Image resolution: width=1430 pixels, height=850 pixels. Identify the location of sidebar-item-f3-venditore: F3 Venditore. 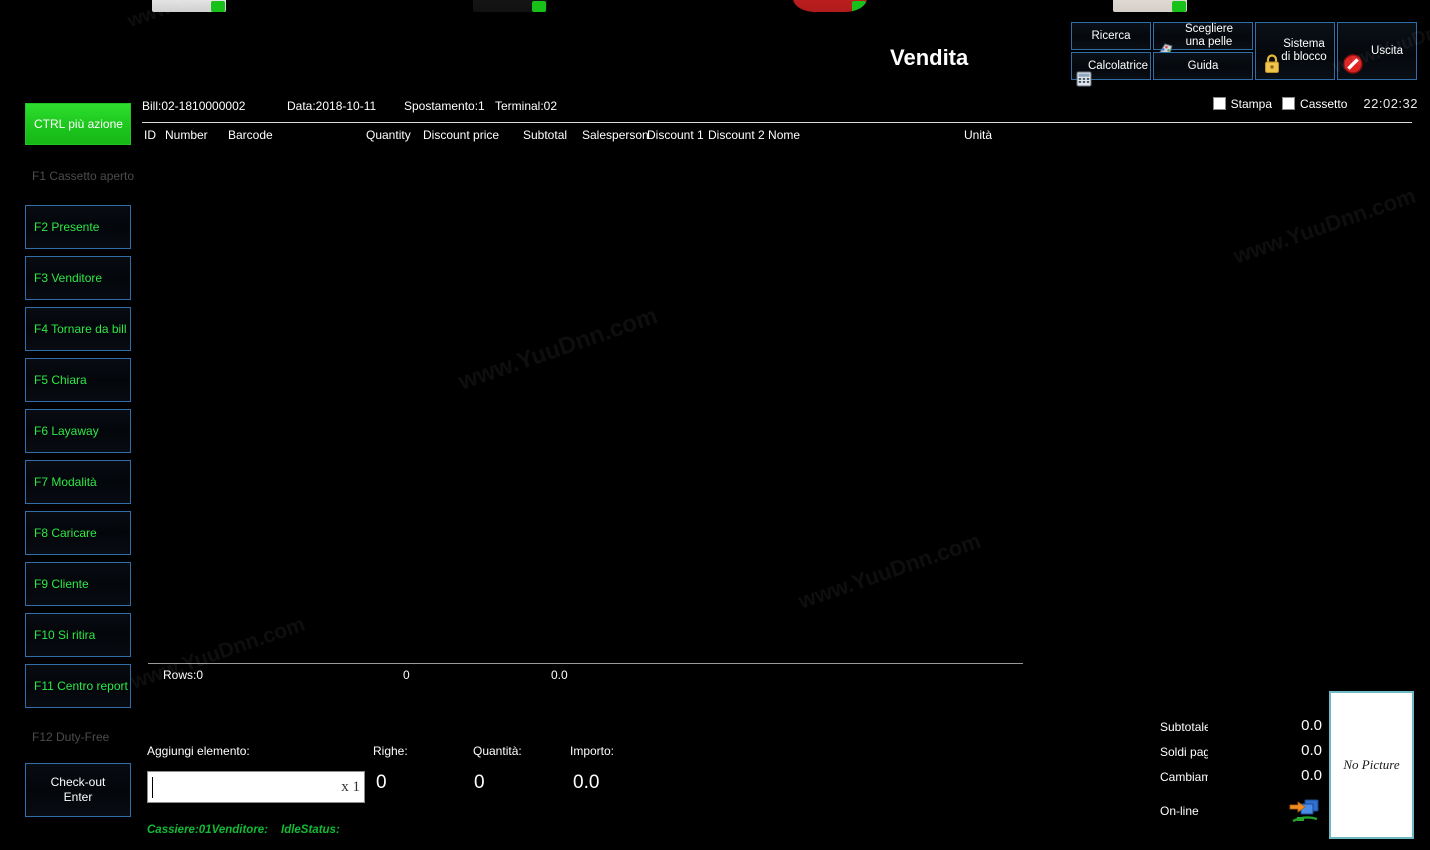
(78, 278).